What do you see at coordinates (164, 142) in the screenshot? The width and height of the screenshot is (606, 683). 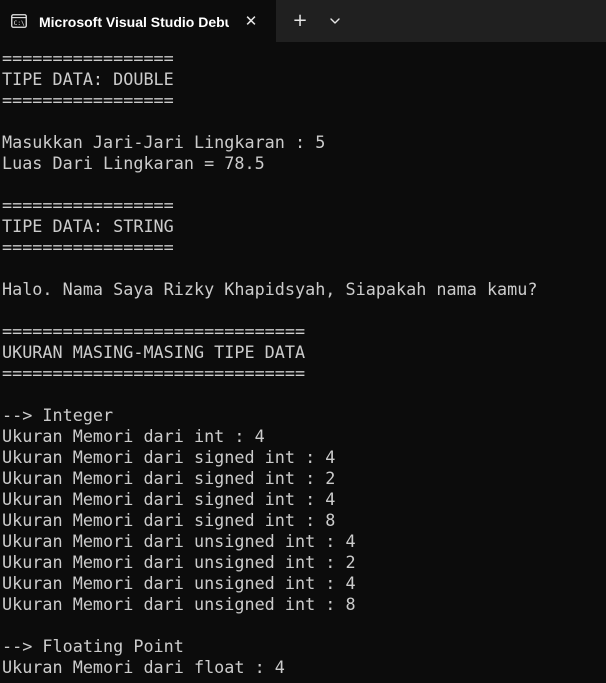 I see `console-line: Masukkan Jari-Jari Lingkaran : 5` at bounding box center [164, 142].